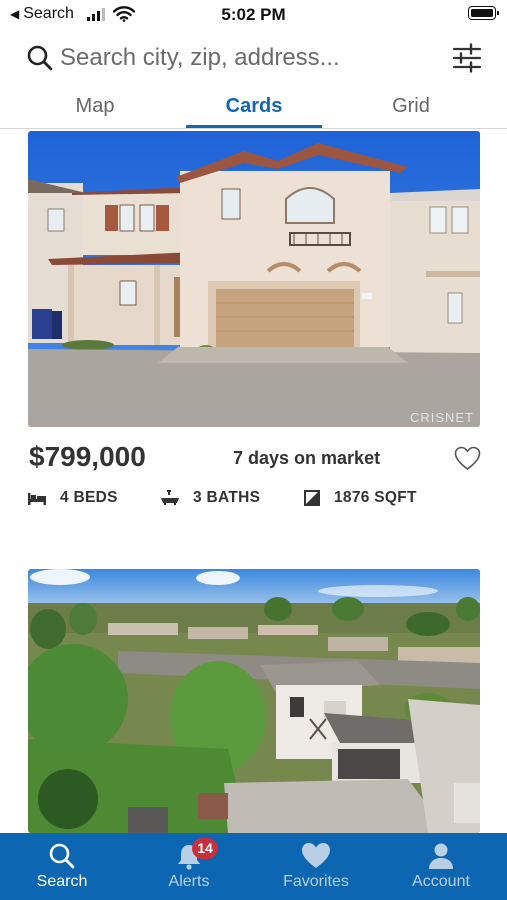  What do you see at coordinates (189, 866) in the screenshot?
I see `nav-alerts: Alerts` at bounding box center [189, 866].